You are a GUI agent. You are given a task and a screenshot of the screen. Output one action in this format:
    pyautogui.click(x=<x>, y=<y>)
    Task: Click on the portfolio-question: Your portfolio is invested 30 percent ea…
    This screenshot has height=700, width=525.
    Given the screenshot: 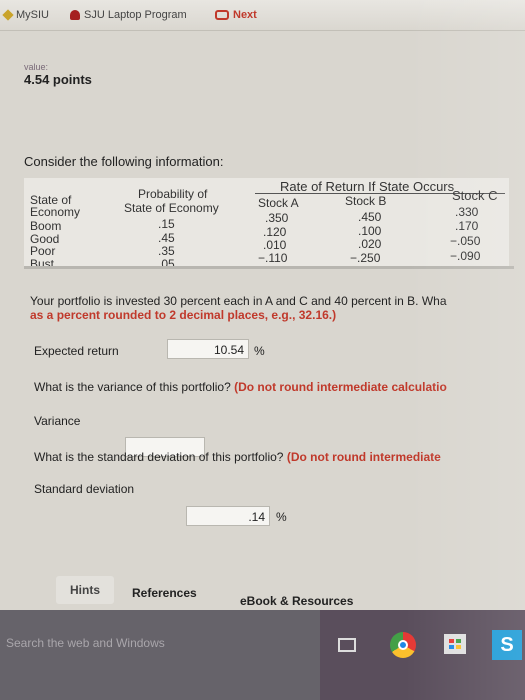 What is the action you would take?
    pyautogui.click(x=238, y=301)
    